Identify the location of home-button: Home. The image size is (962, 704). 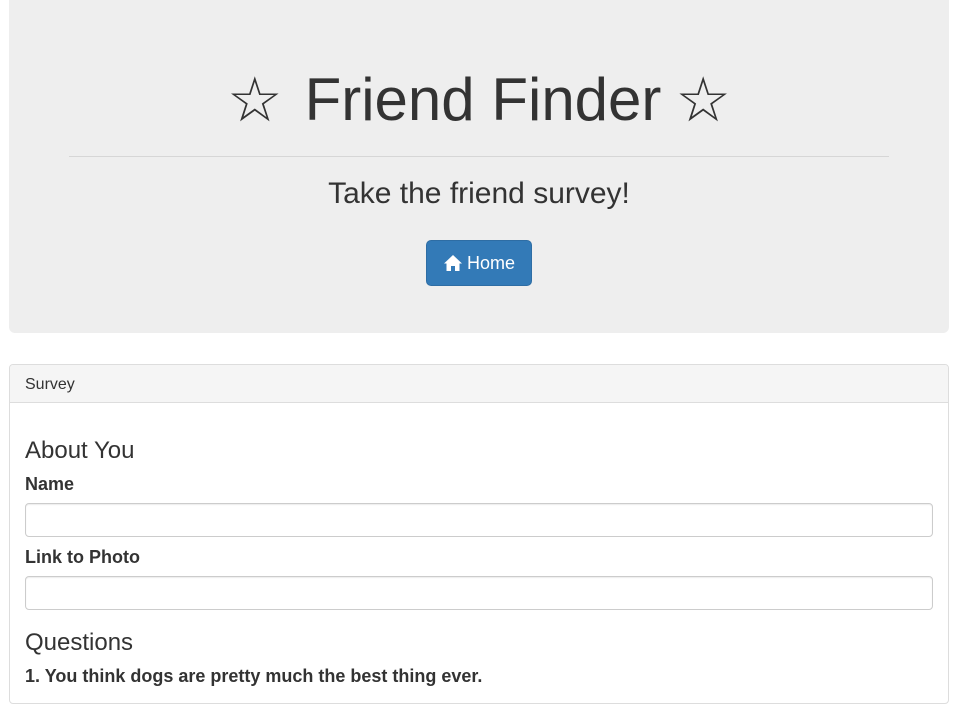
(479, 263).